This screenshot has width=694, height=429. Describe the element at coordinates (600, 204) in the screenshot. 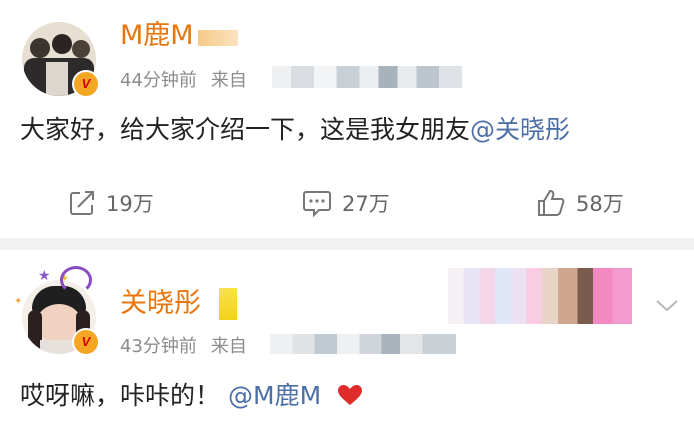

I see `like-count: 58万` at that location.